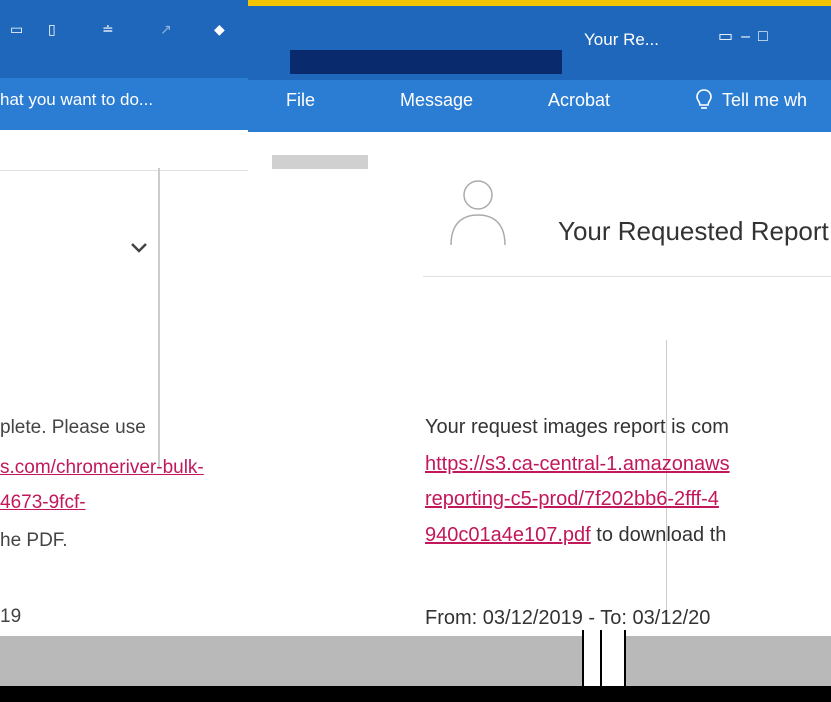 The image size is (831, 702). What do you see at coordinates (124, 39) in the screenshot?
I see `left-quick-access-toolbar: ▭ ▯ ≐ ↗ ◆` at bounding box center [124, 39].